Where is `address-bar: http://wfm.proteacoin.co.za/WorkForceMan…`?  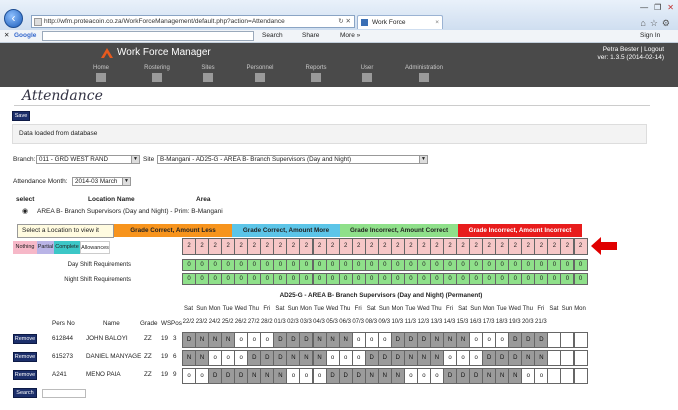
address-bar: http://wfm.proteacoin.co.za/WorkForceMan… is located at coordinates (193, 21).